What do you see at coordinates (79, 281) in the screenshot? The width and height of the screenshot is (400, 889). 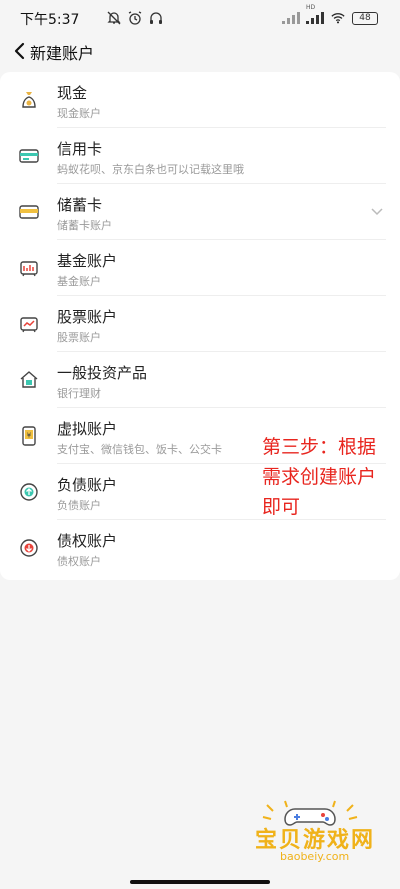 I see `list-item-subtitle: 基金账户` at bounding box center [79, 281].